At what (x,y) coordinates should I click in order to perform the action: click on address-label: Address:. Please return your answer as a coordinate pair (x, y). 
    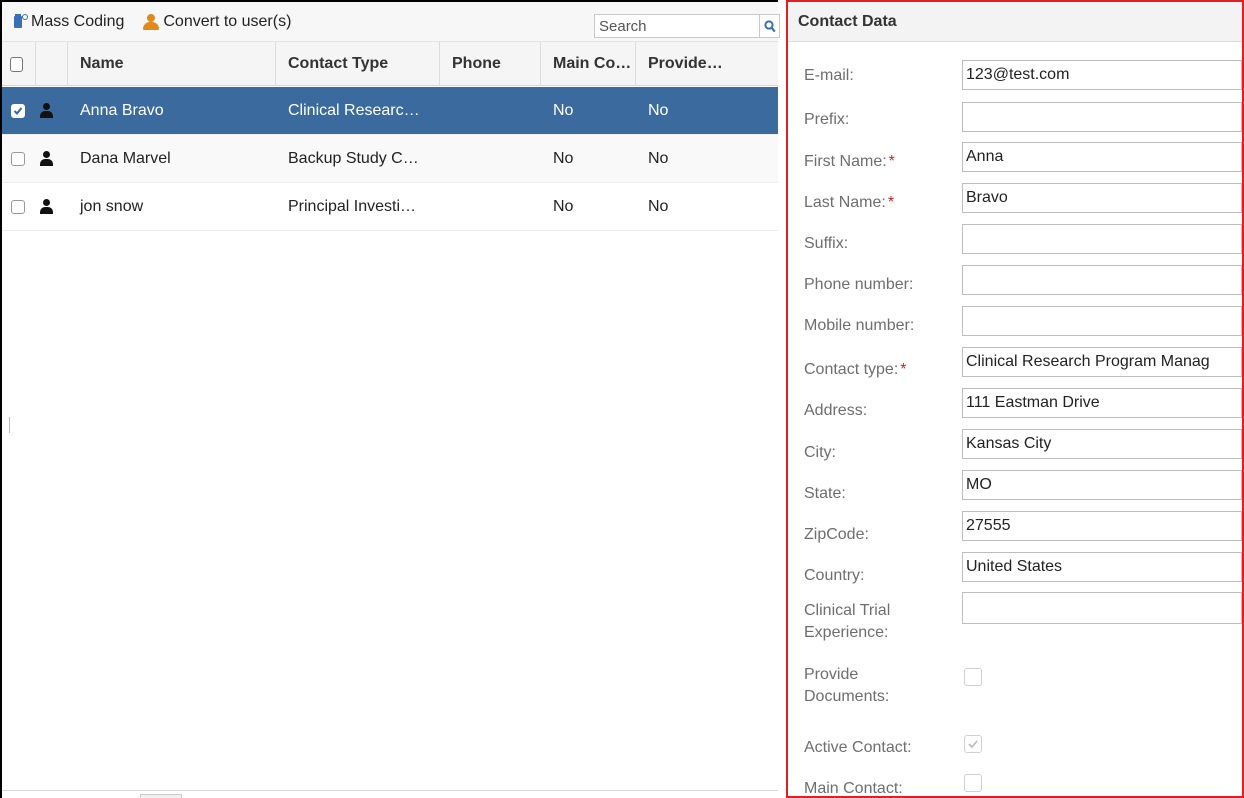
    Looking at the image, I should click on (836, 410).